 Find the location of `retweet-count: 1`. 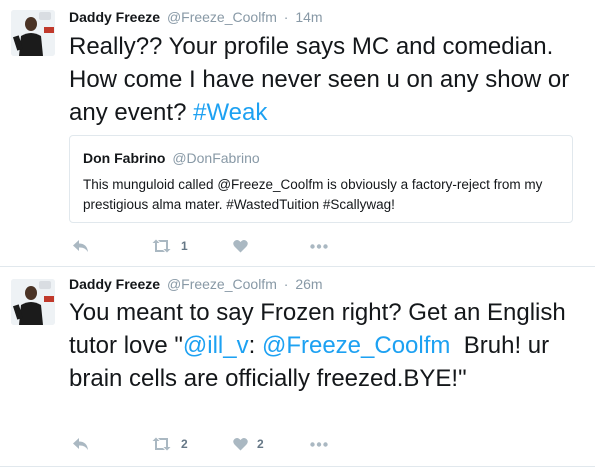

retweet-count: 1 is located at coordinates (184, 246).